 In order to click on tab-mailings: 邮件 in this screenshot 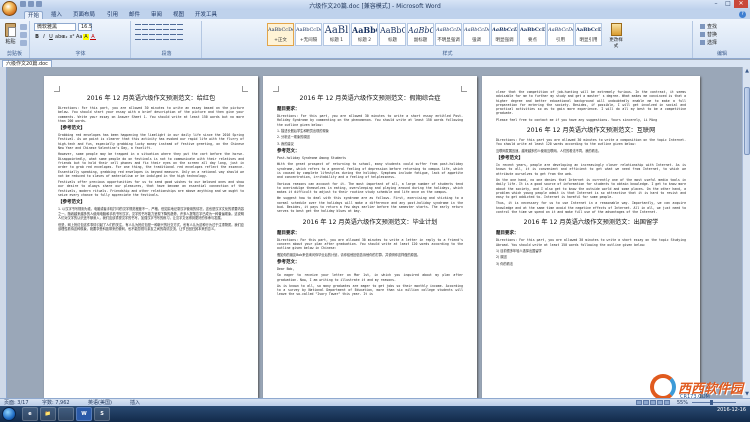, I will do `click(134, 15)`.